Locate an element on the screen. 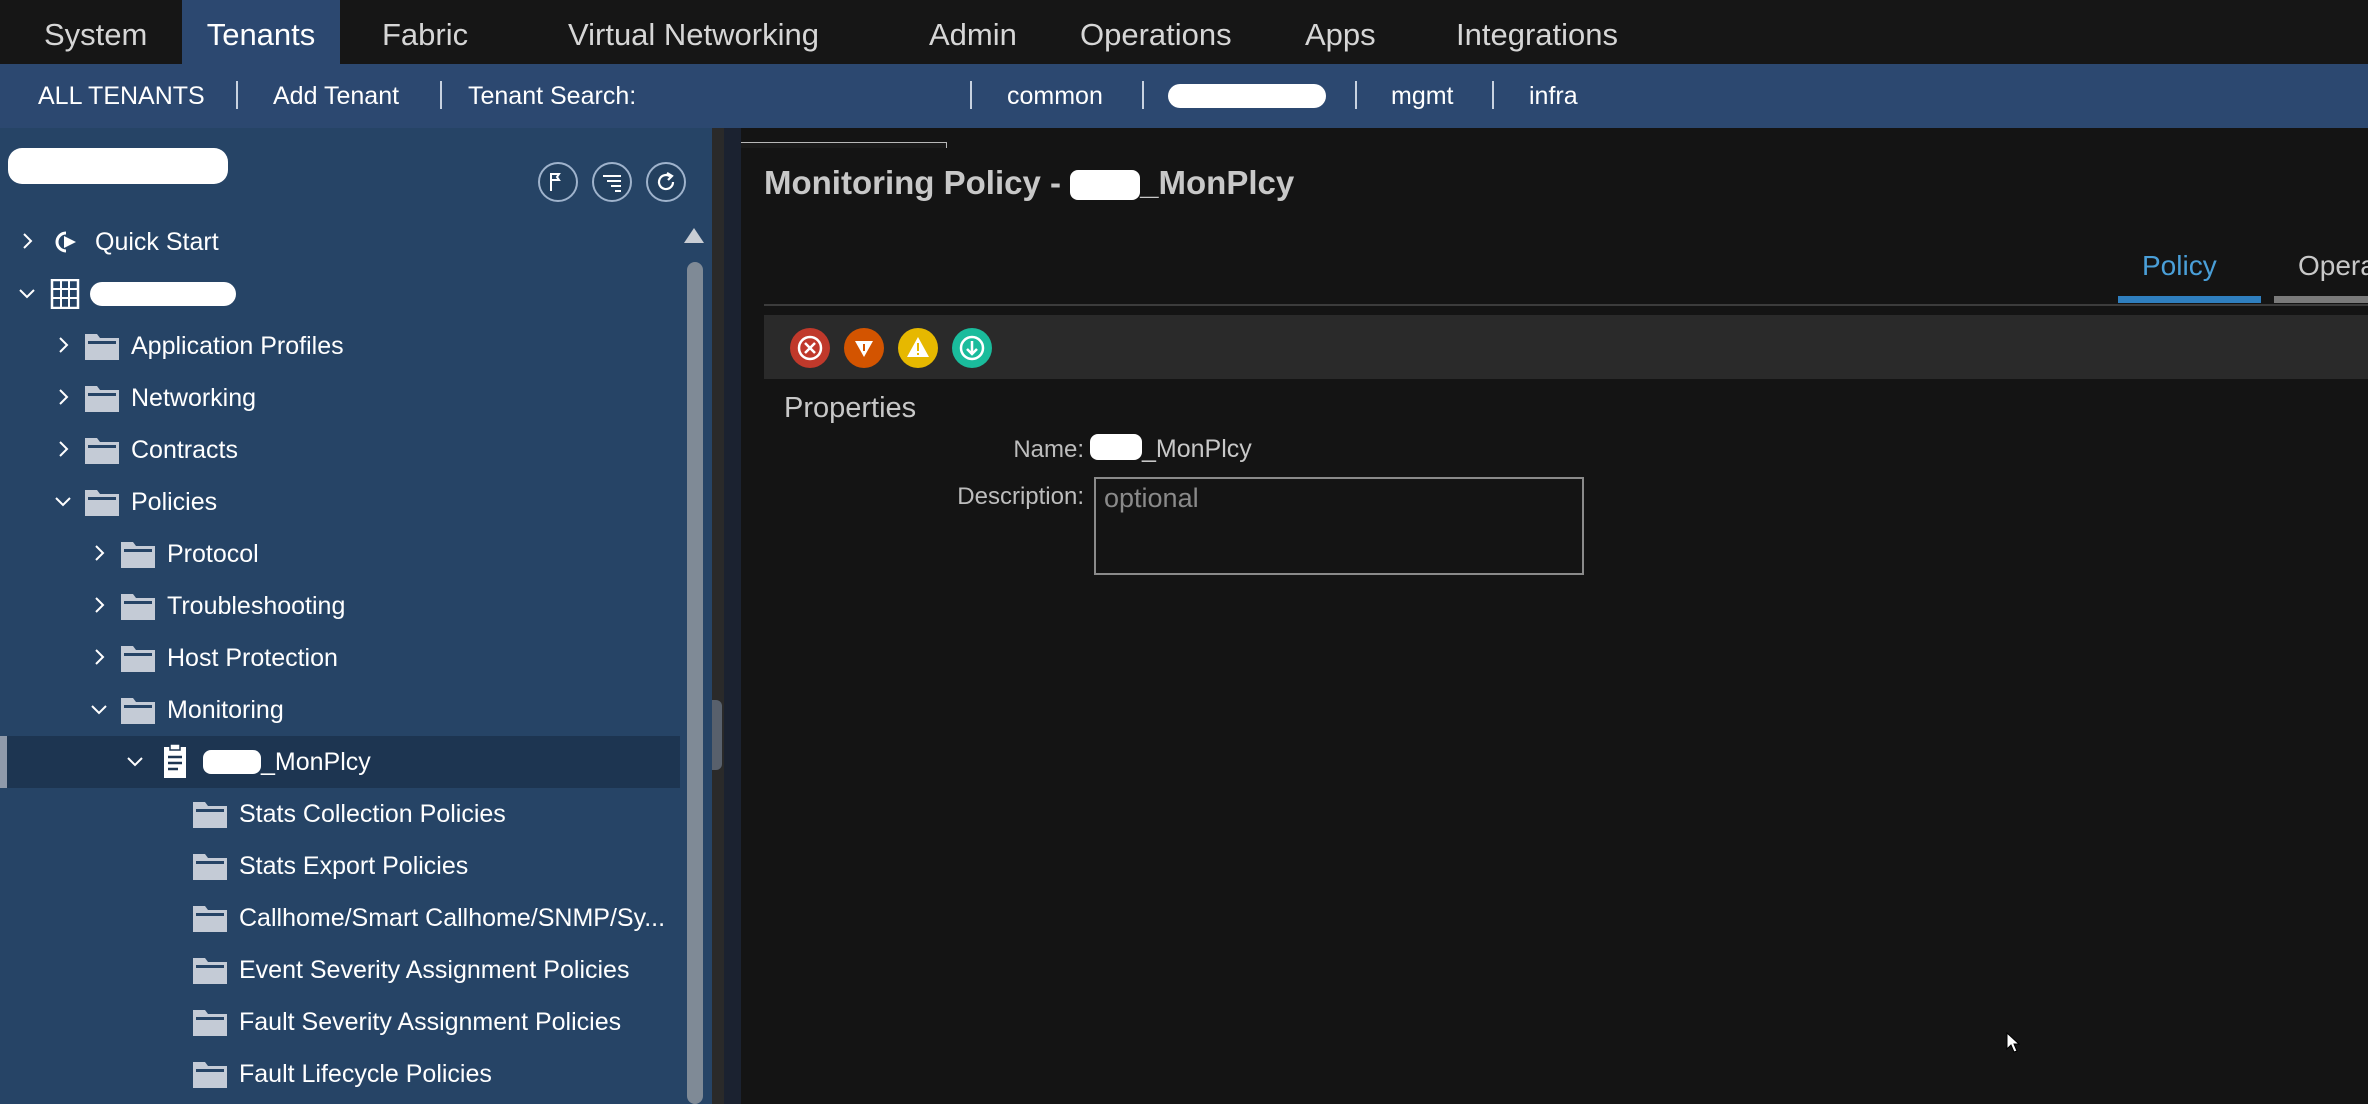  tree-item-event-severity-policies: Event Severity Assignment Policies is located at coordinates (340, 970).